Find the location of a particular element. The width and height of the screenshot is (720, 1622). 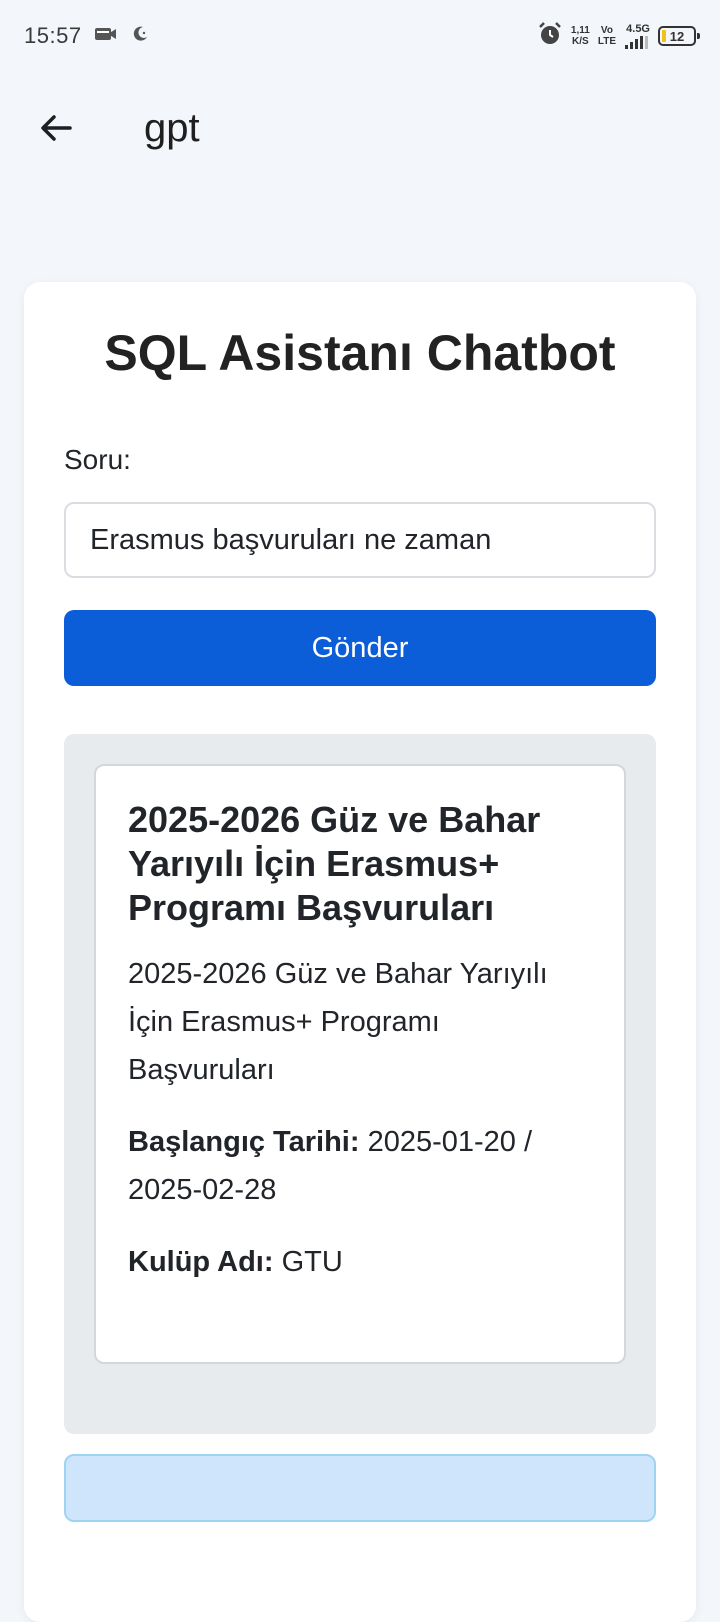

alarm-icon is located at coordinates (550, 36).